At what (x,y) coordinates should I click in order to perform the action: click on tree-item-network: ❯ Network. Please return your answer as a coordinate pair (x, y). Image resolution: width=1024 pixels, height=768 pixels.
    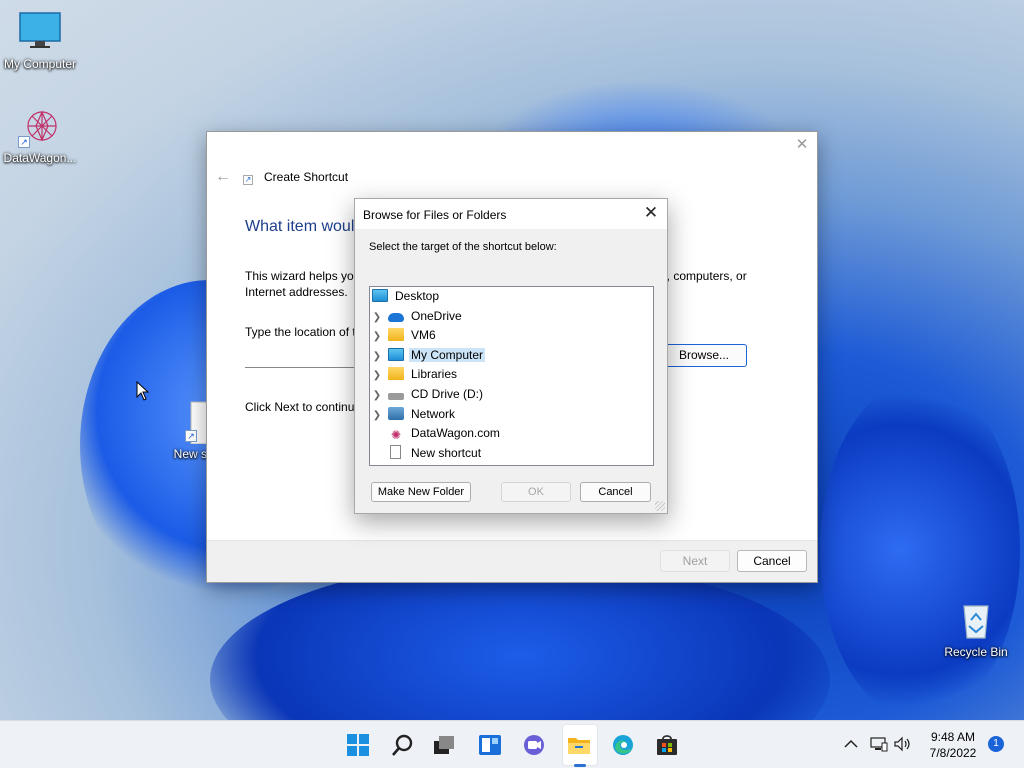
    Looking at the image, I should click on (414, 414).